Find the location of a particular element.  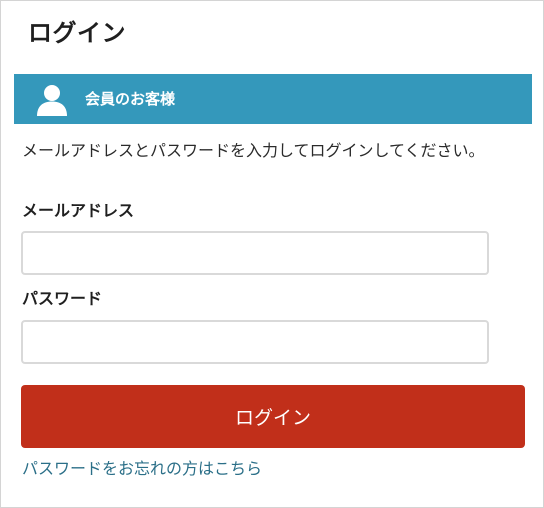

login-button: ログイン is located at coordinates (273, 416).